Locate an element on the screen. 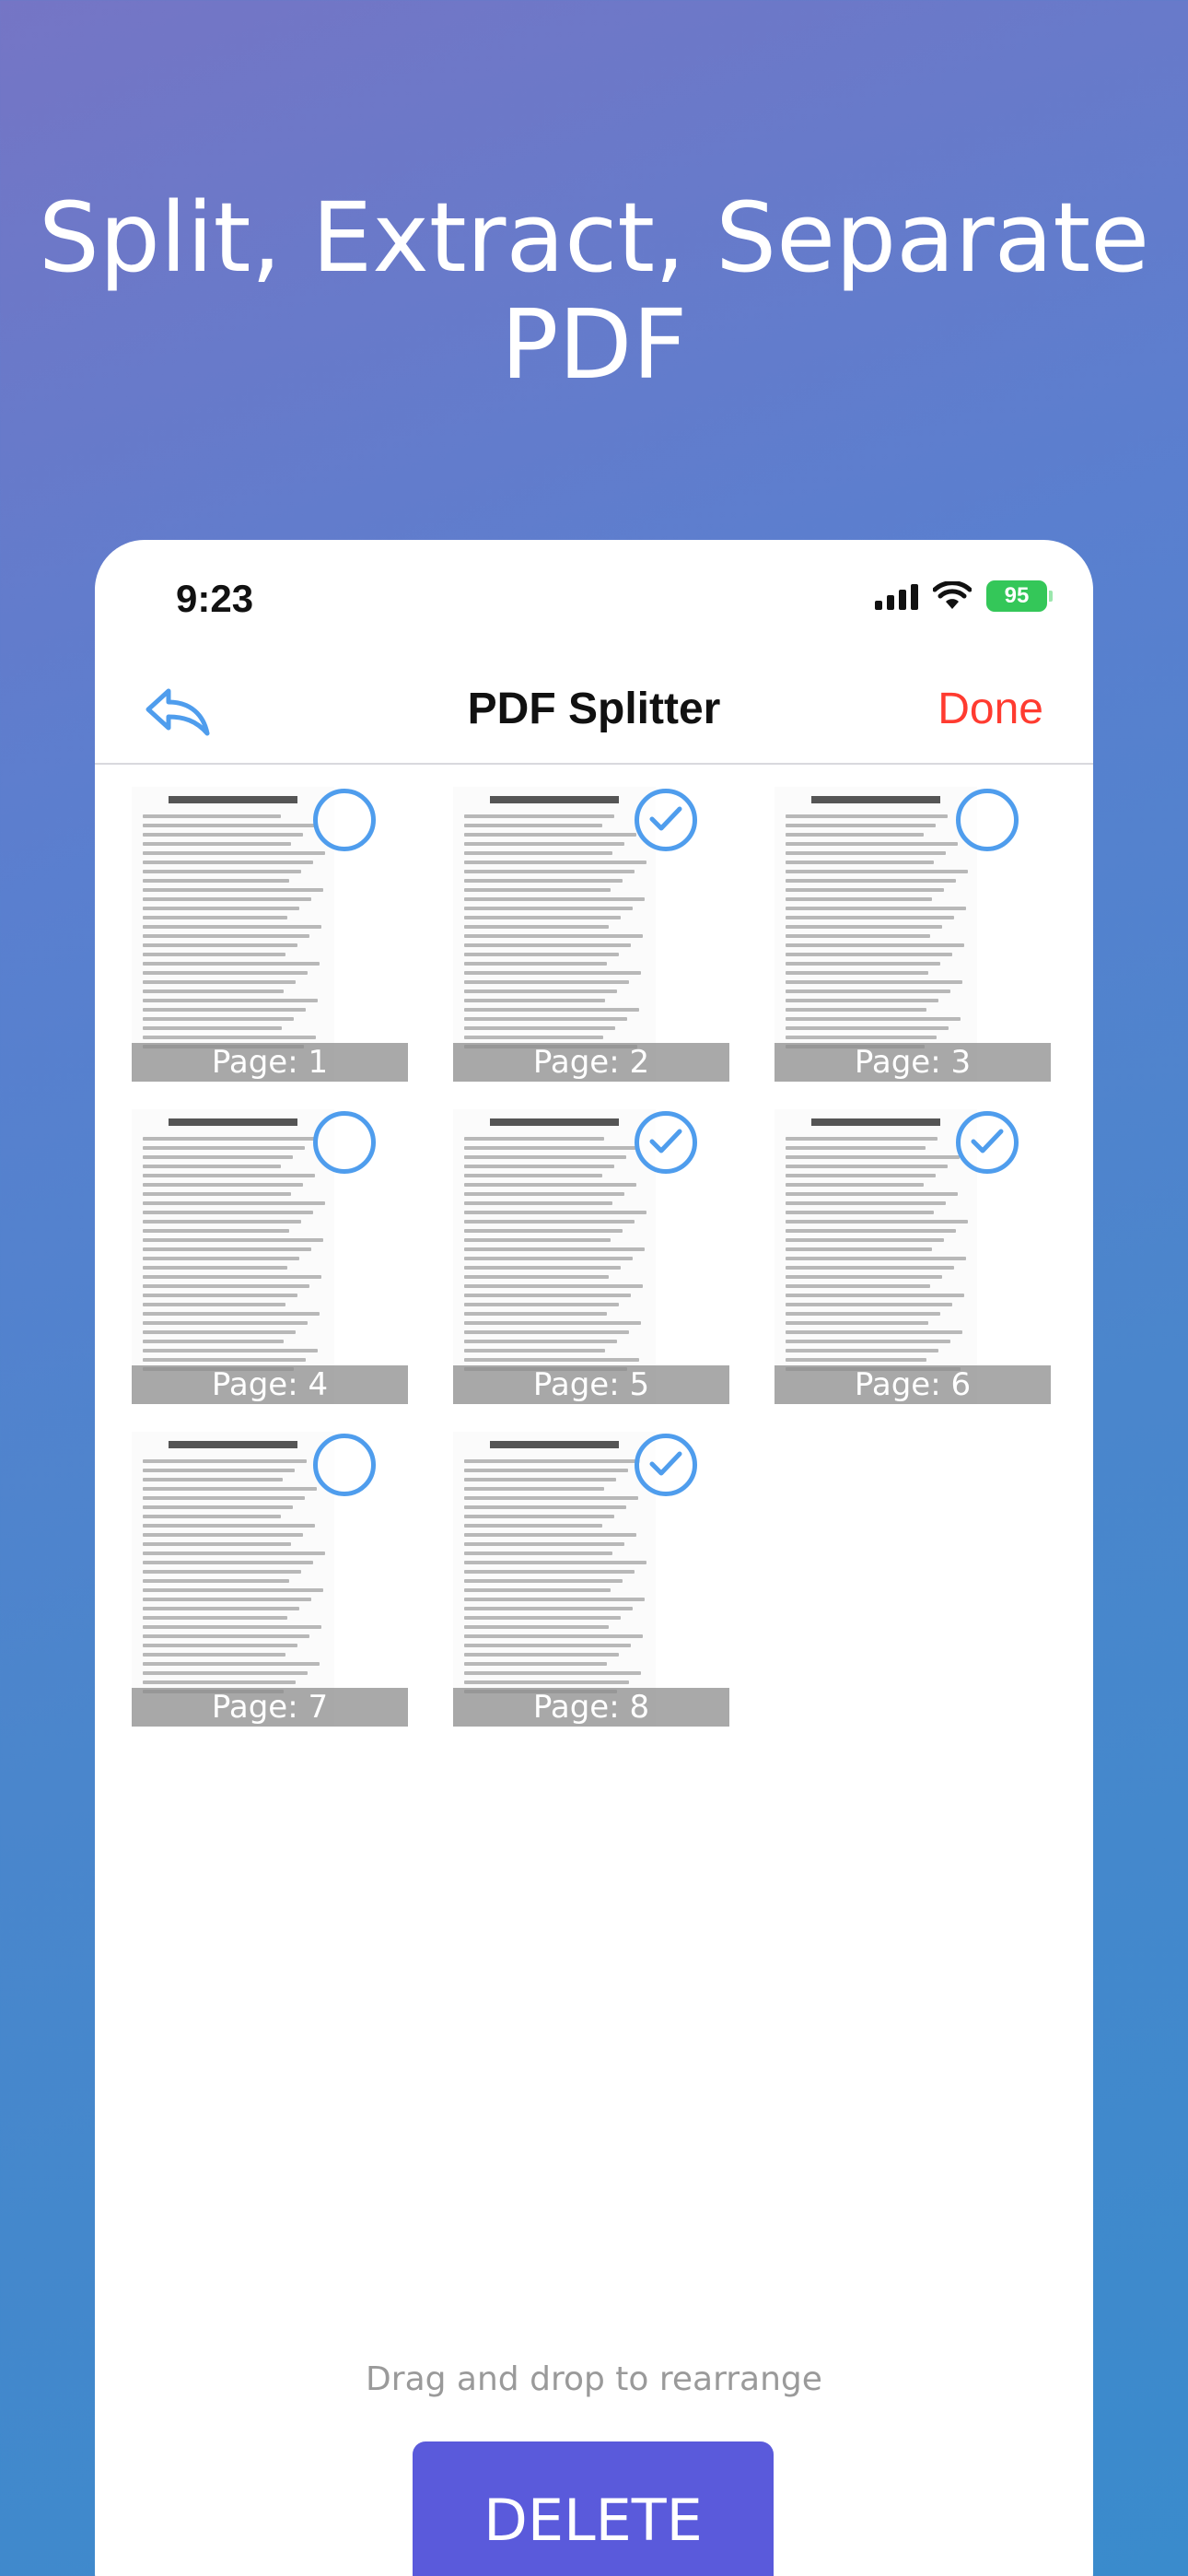 The height and width of the screenshot is (2576, 1188). headline-line-1: Split, Extract, Separate is located at coordinates (594, 237).